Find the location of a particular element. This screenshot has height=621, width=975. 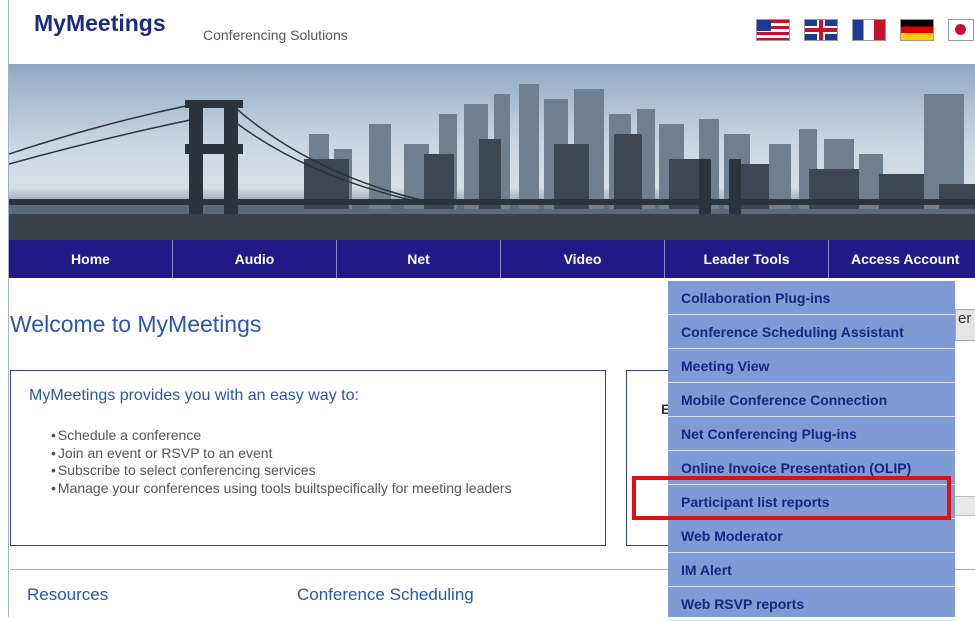

menu-item-conference-scheduling-assistant: Conference Scheduling Assistant is located at coordinates (811, 332).